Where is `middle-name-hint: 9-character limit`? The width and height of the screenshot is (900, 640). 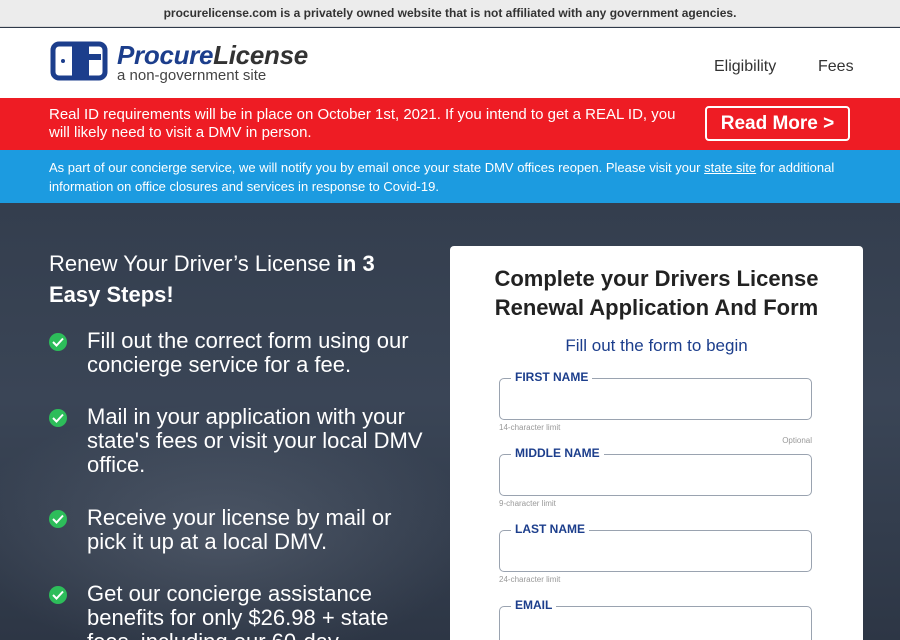 middle-name-hint: 9-character limit is located at coordinates (527, 503).